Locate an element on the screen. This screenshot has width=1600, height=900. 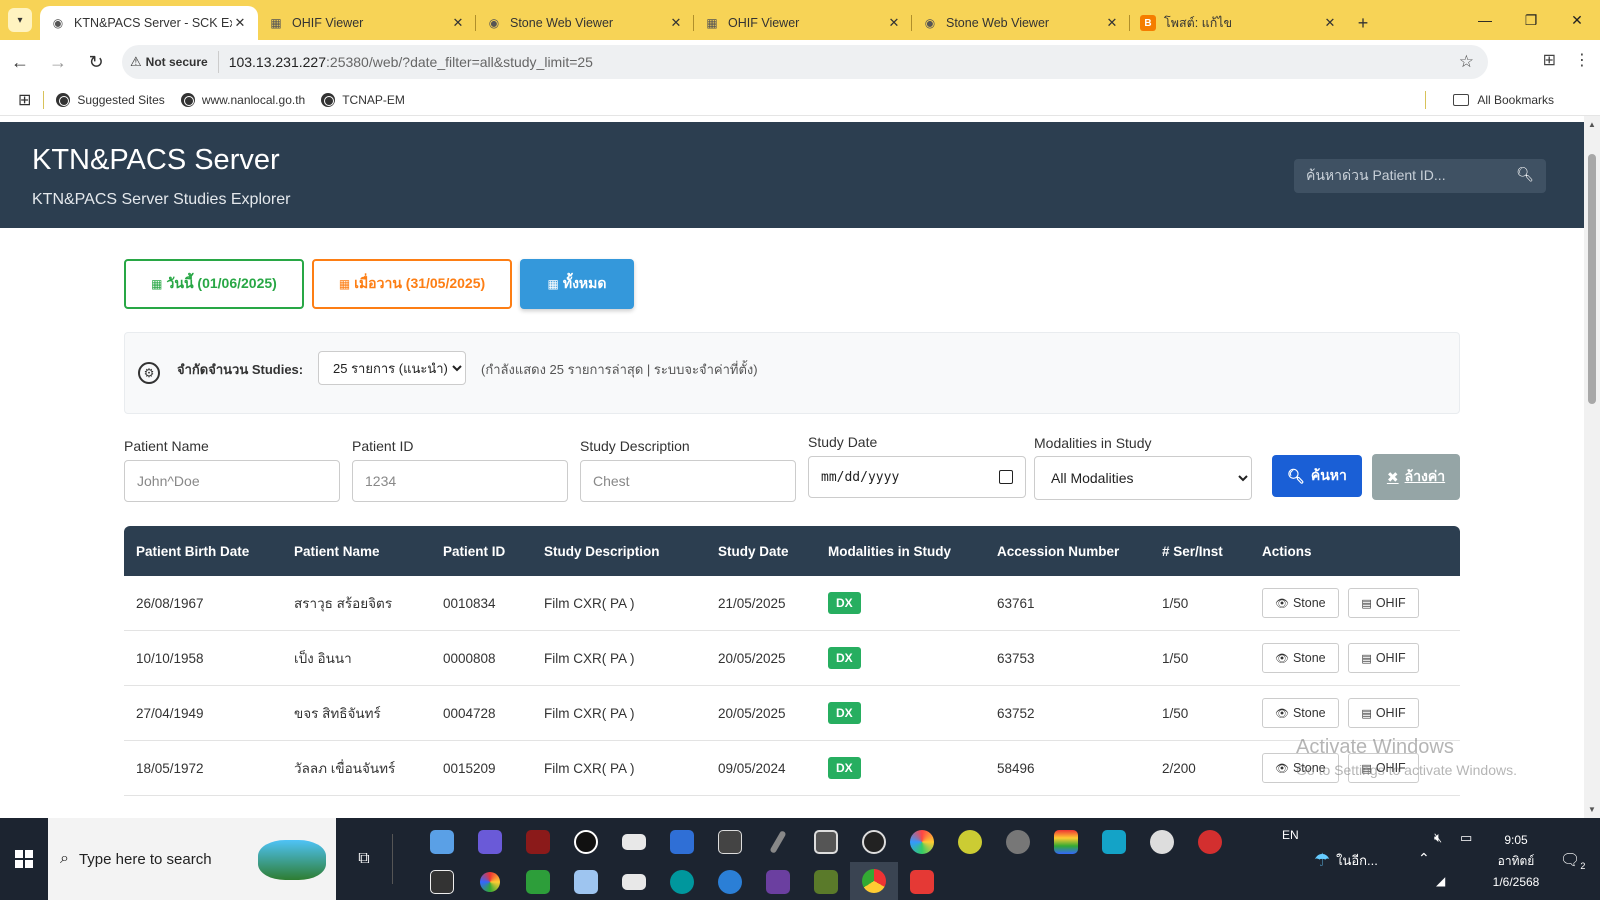
patient-name-input is located at coordinates (232, 481).